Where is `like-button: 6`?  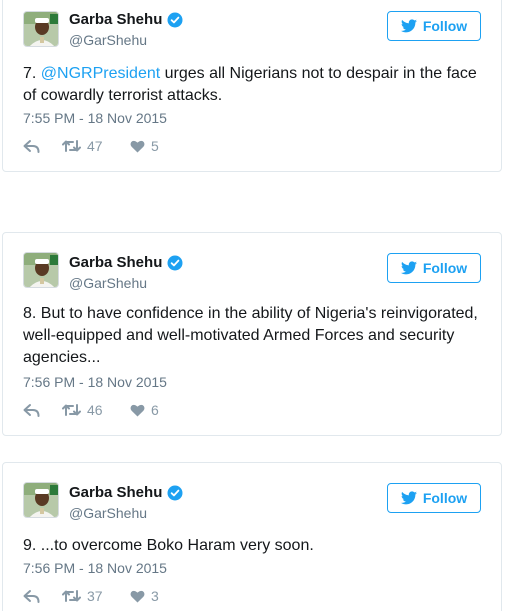
like-button: 6 is located at coordinates (144, 410).